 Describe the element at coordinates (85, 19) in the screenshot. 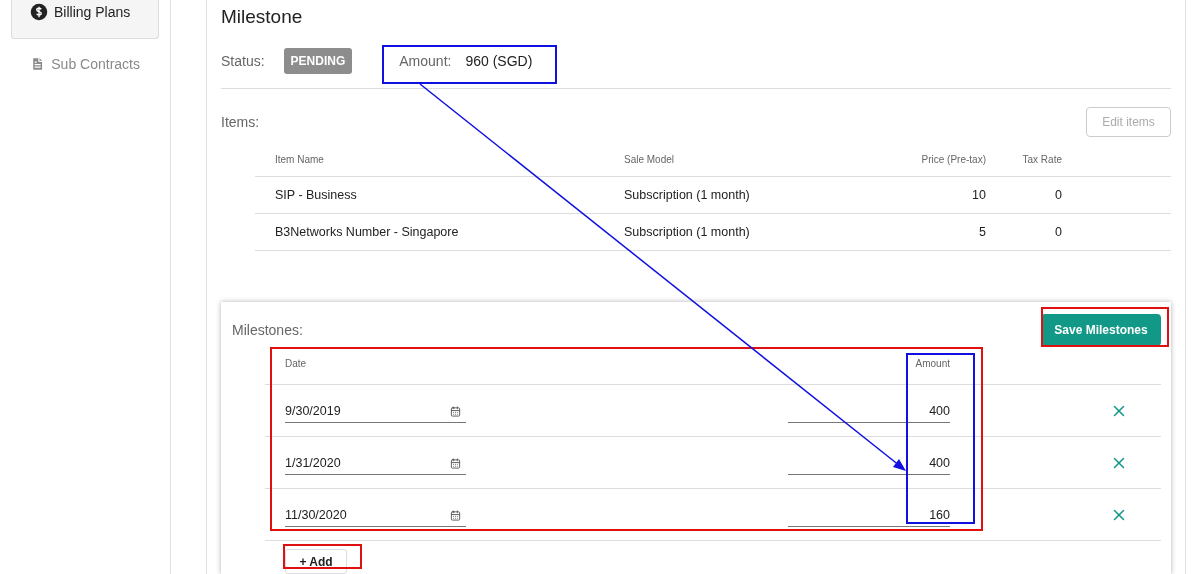

I see `sidebar-item: Billing Plans` at that location.